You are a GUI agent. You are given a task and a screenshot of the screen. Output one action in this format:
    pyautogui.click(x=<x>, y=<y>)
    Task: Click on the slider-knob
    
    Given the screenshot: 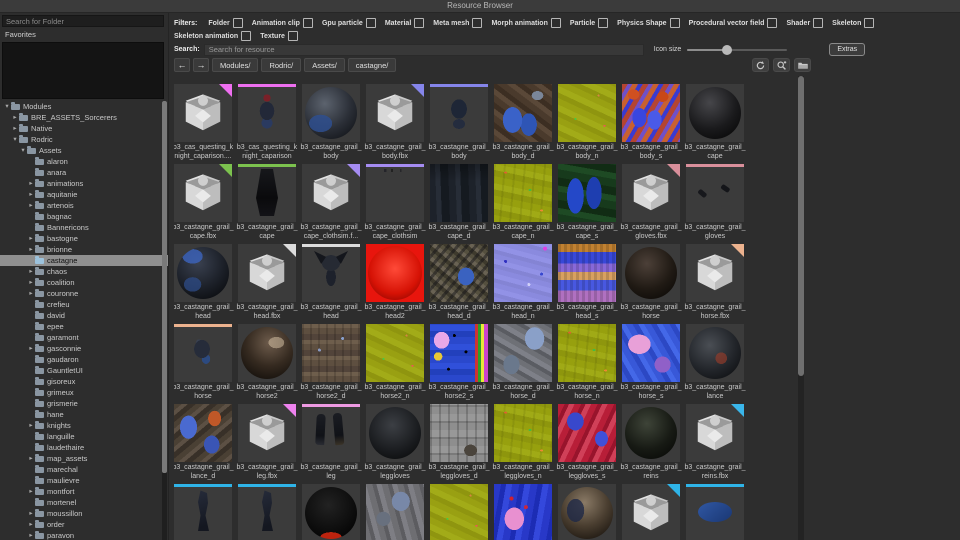 What is the action you would take?
    pyautogui.click(x=727, y=49)
    